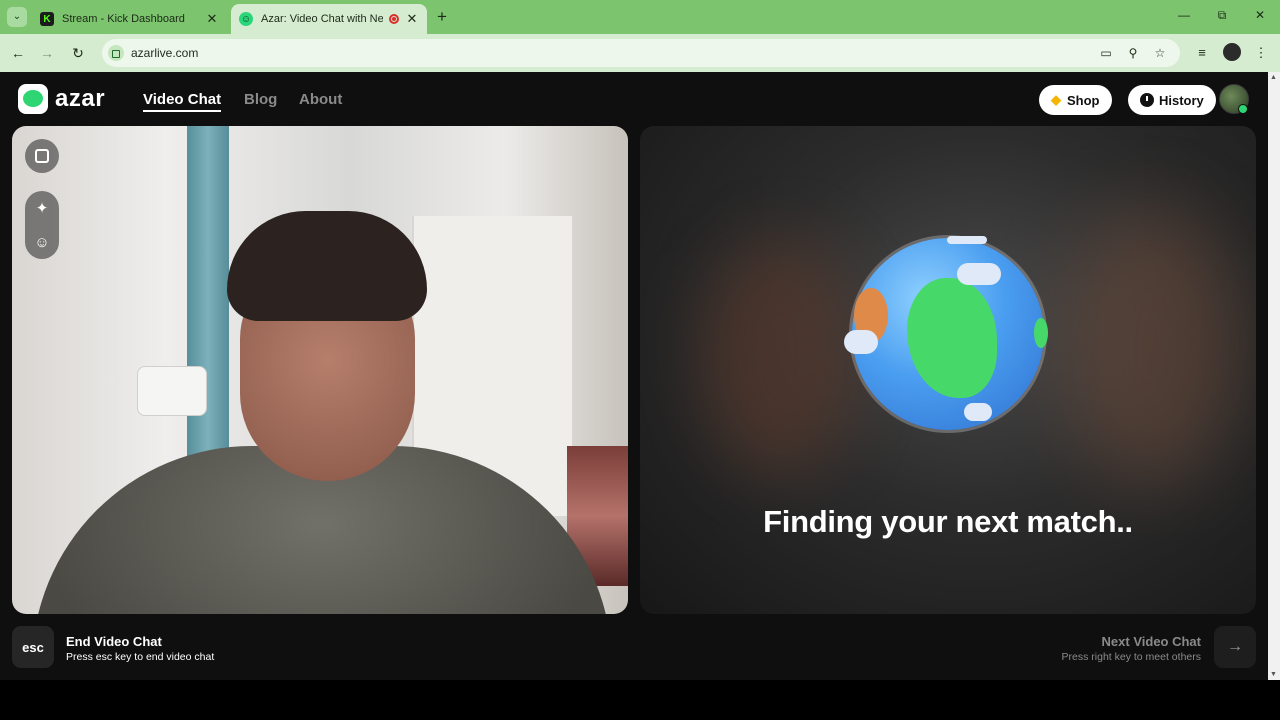 The height and width of the screenshot is (720, 1280). What do you see at coordinates (260, 99) in the screenshot?
I see `nav-blog: Blog` at bounding box center [260, 99].